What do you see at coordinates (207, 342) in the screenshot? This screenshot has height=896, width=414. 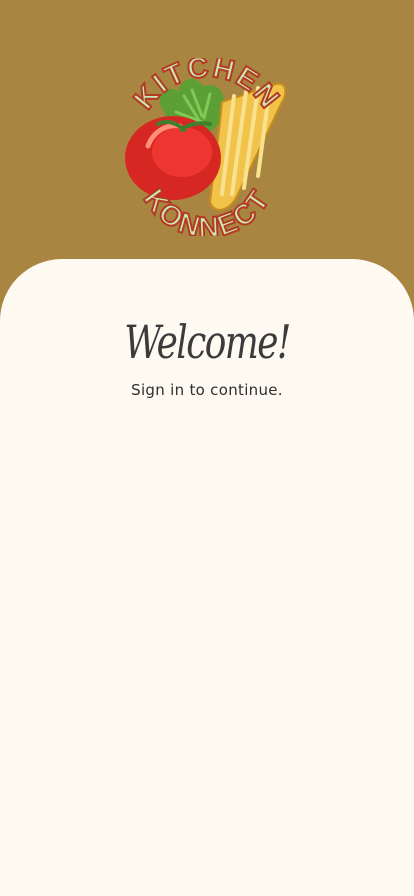 I see `welcome-title: Welcome!` at bounding box center [207, 342].